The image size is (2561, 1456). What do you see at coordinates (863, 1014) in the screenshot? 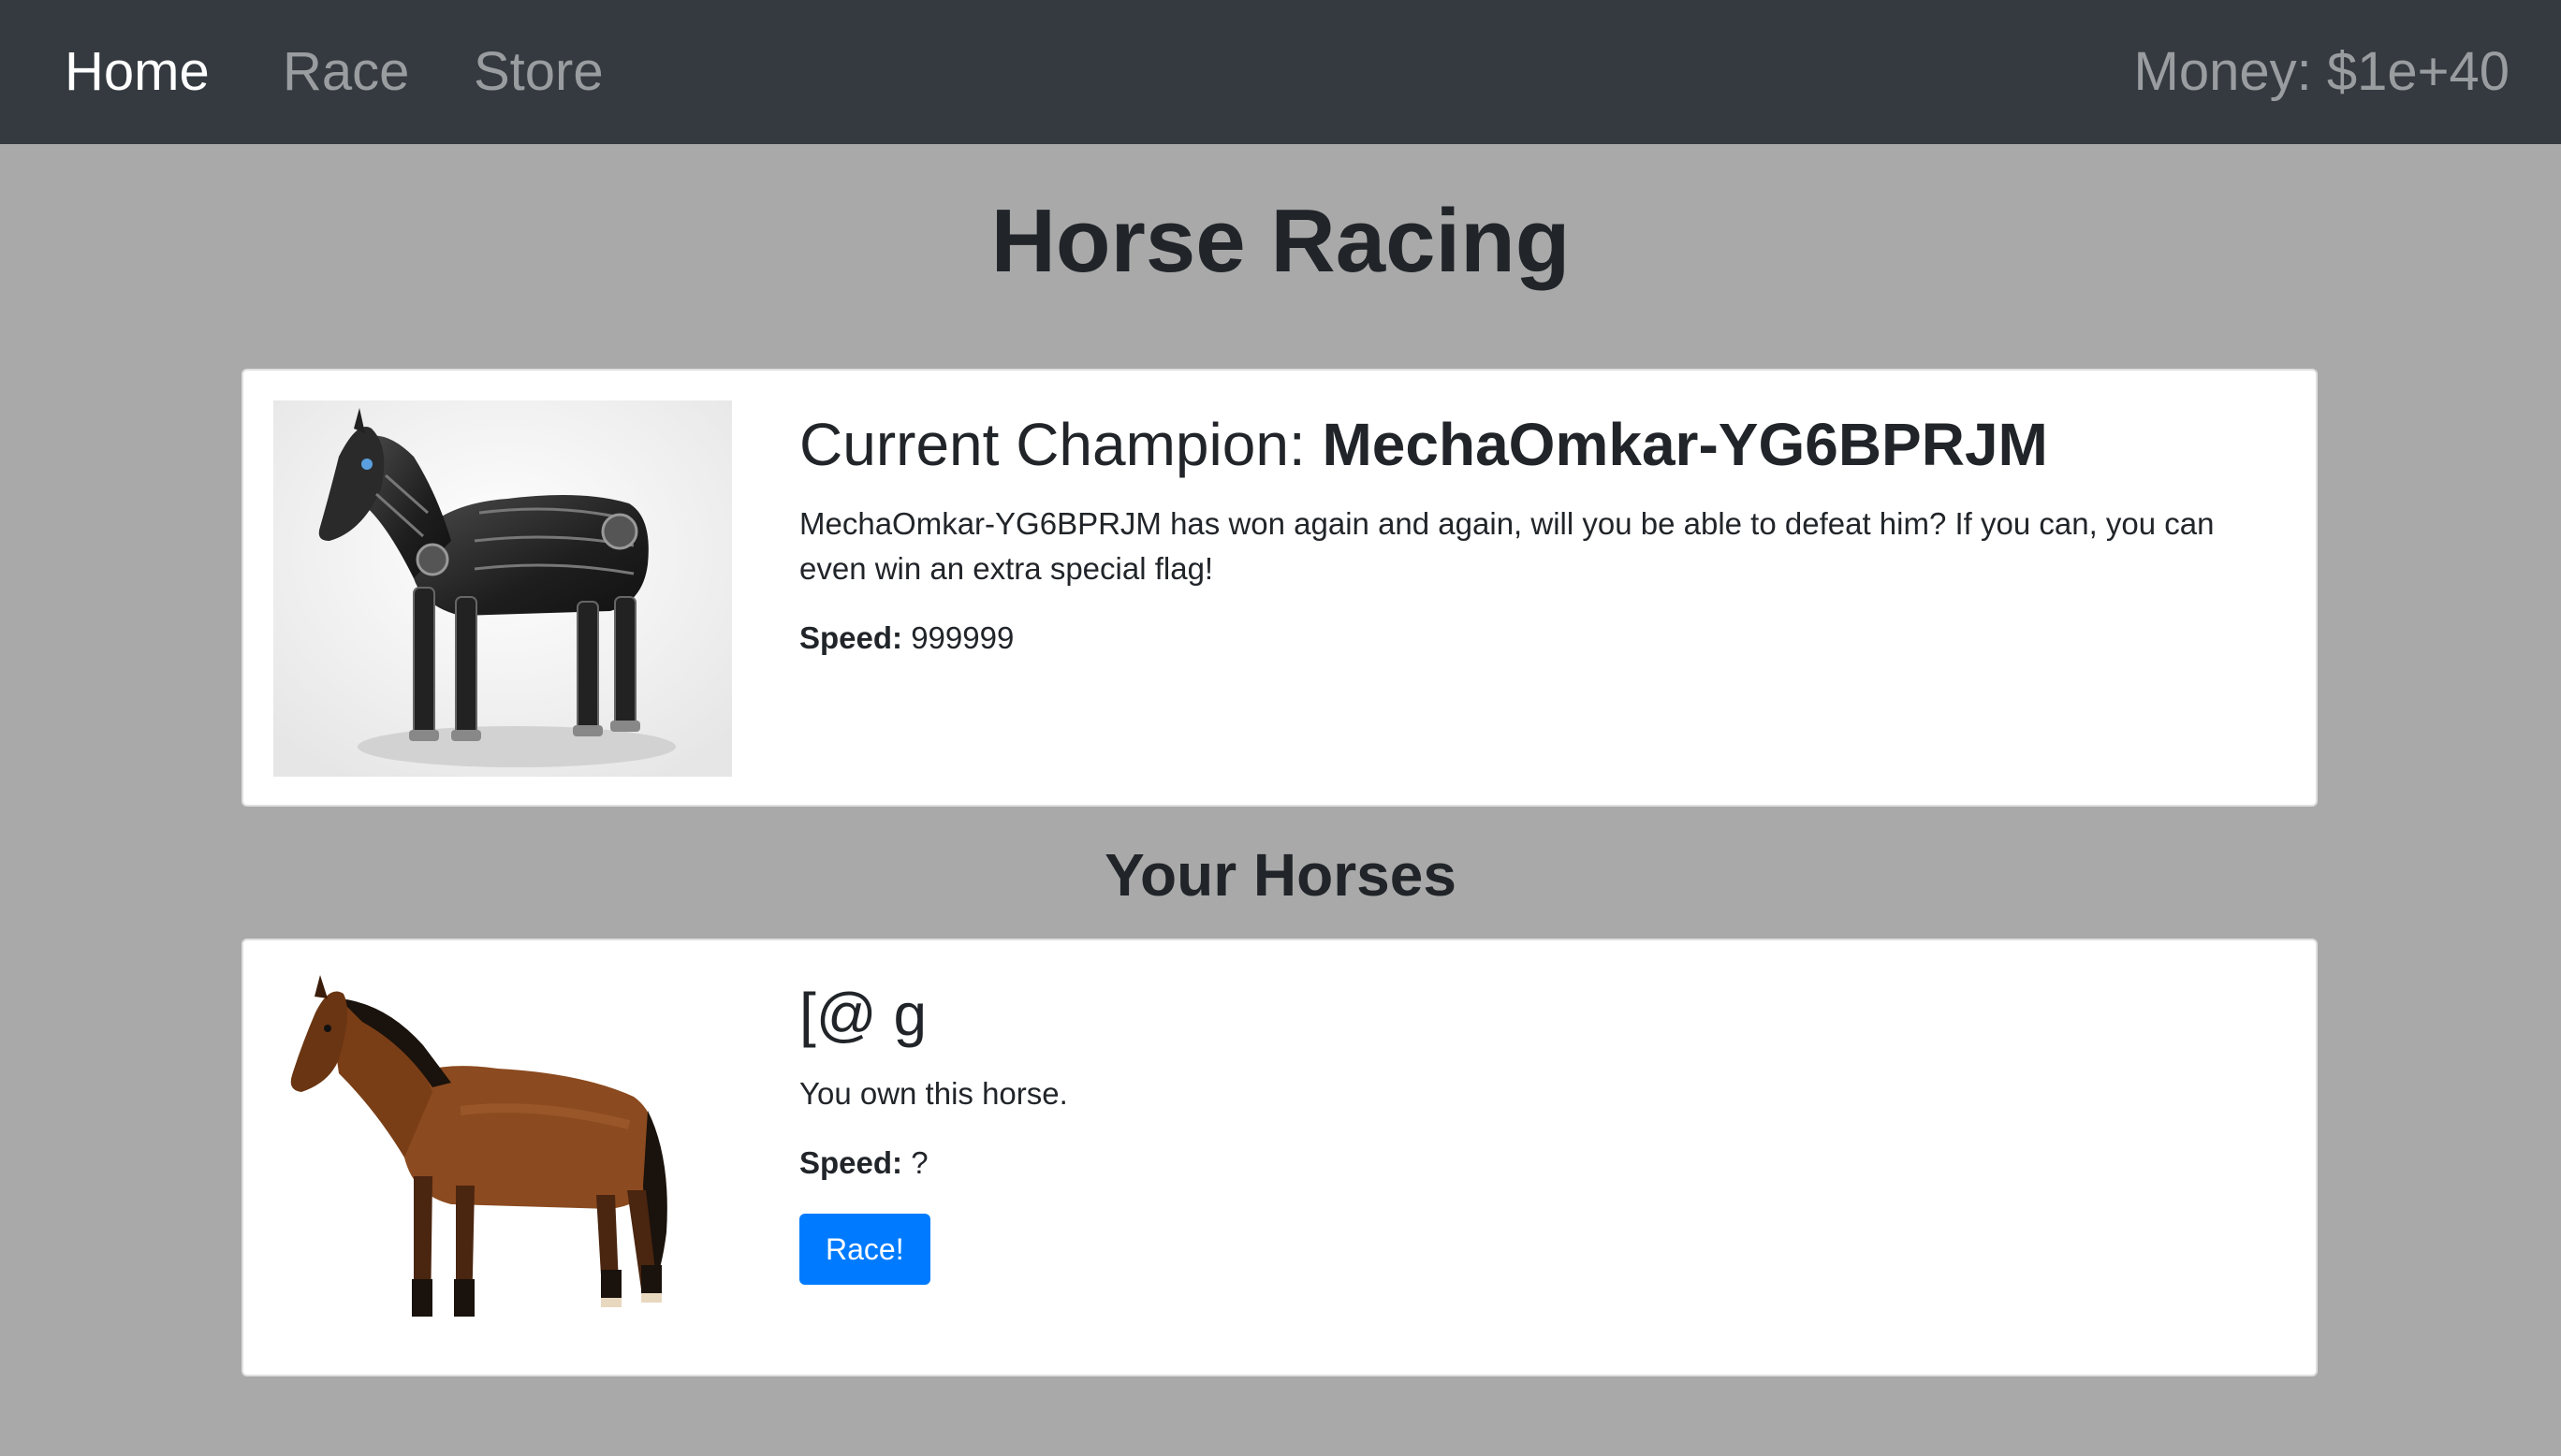
I see `horse-name: [@ g` at bounding box center [863, 1014].